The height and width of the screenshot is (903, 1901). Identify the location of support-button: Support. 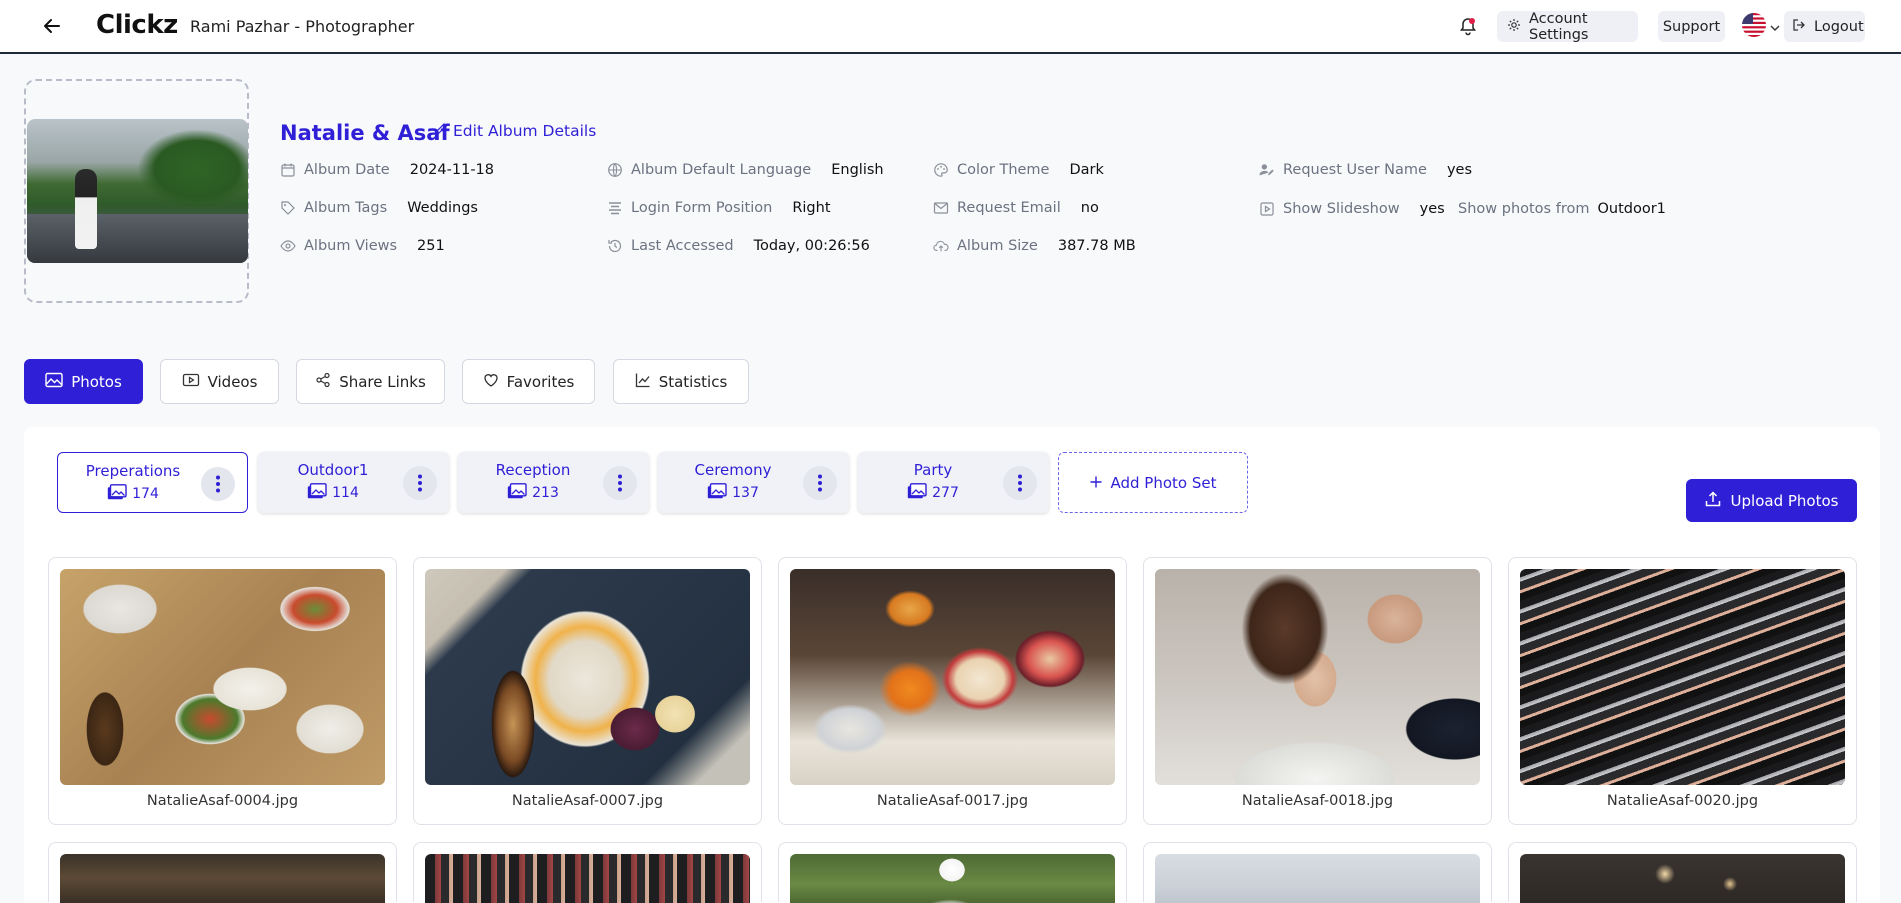
(1691, 26).